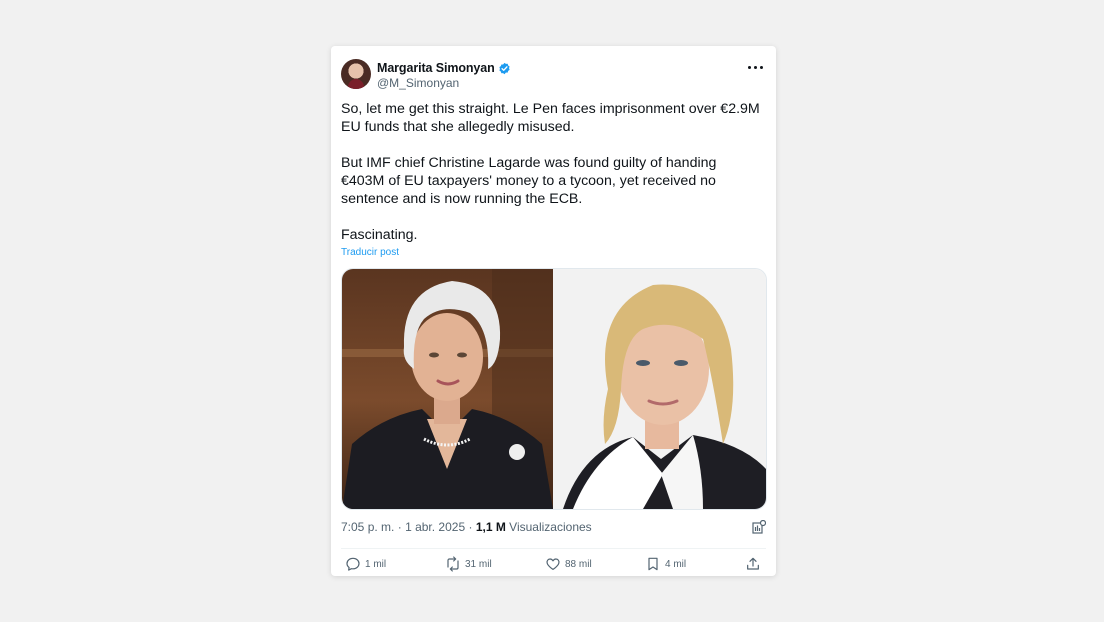 The height and width of the screenshot is (622, 1104). I want to click on like-button: 88 mil, so click(568, 564).